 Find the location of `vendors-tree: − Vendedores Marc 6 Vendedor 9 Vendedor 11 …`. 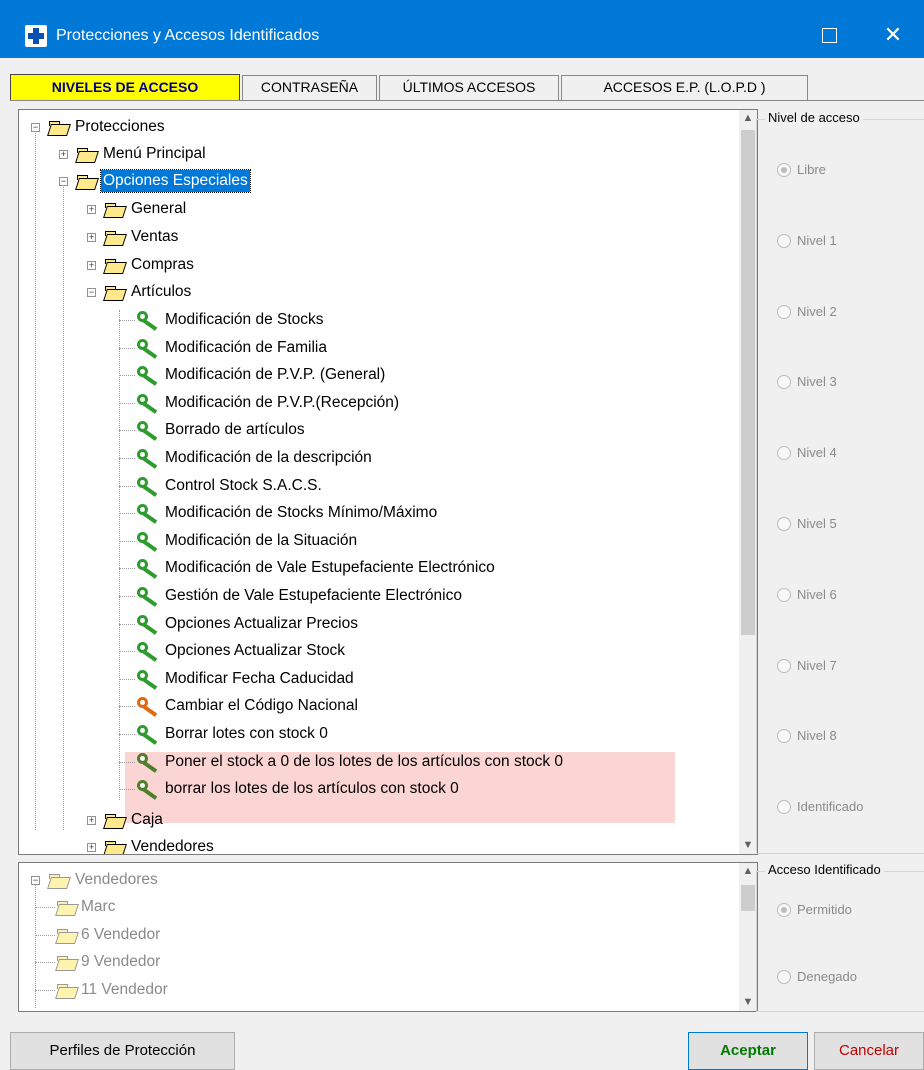

vendors-tree: − Vendedores Marc 6 Vendedor 9 Vendedor 11 … is located at coordinates (388, 937).